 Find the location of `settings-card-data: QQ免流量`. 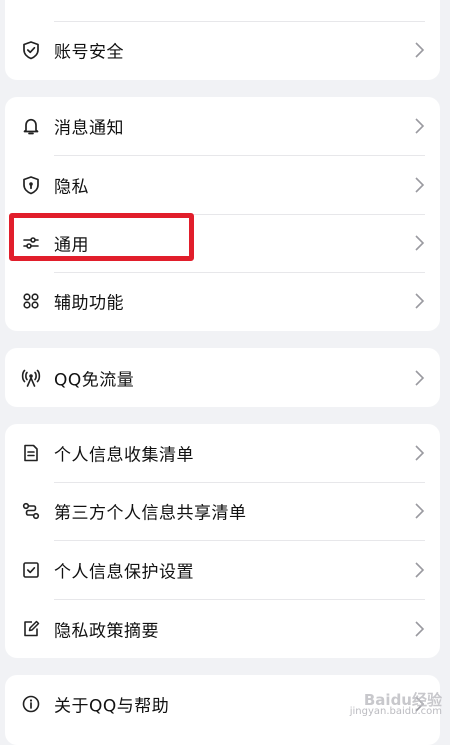

settings-card-data: QQ免流量 is located at coordinates (222, 377).